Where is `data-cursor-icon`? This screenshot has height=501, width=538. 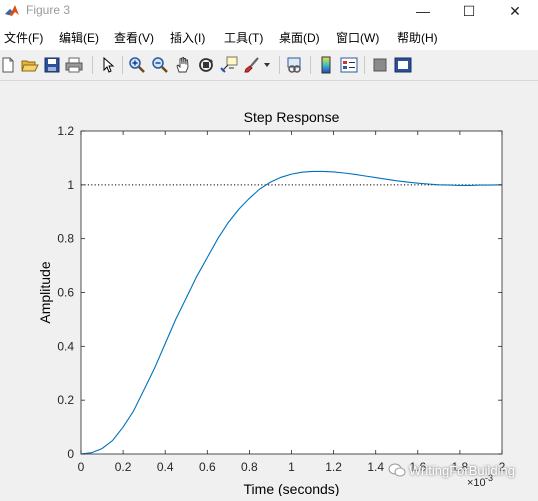
data-cursor-icon is located at coordinates (229, 65).